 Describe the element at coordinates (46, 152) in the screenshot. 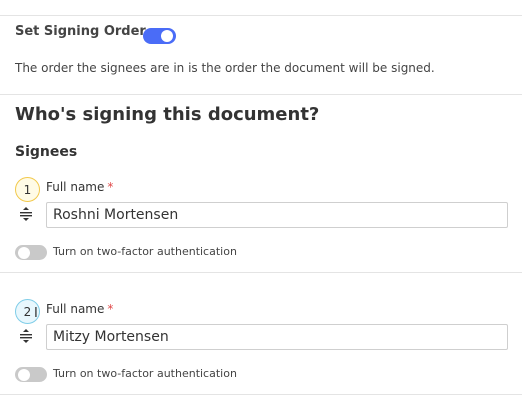

I see `signees-heading: Signees` at that location.